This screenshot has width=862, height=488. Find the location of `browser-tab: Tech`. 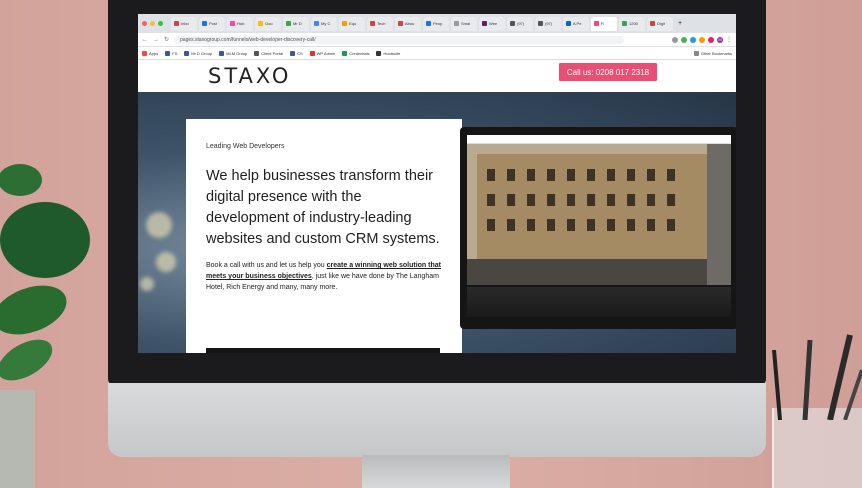

browser-tab: Tech is located at coordinates (380, 23).